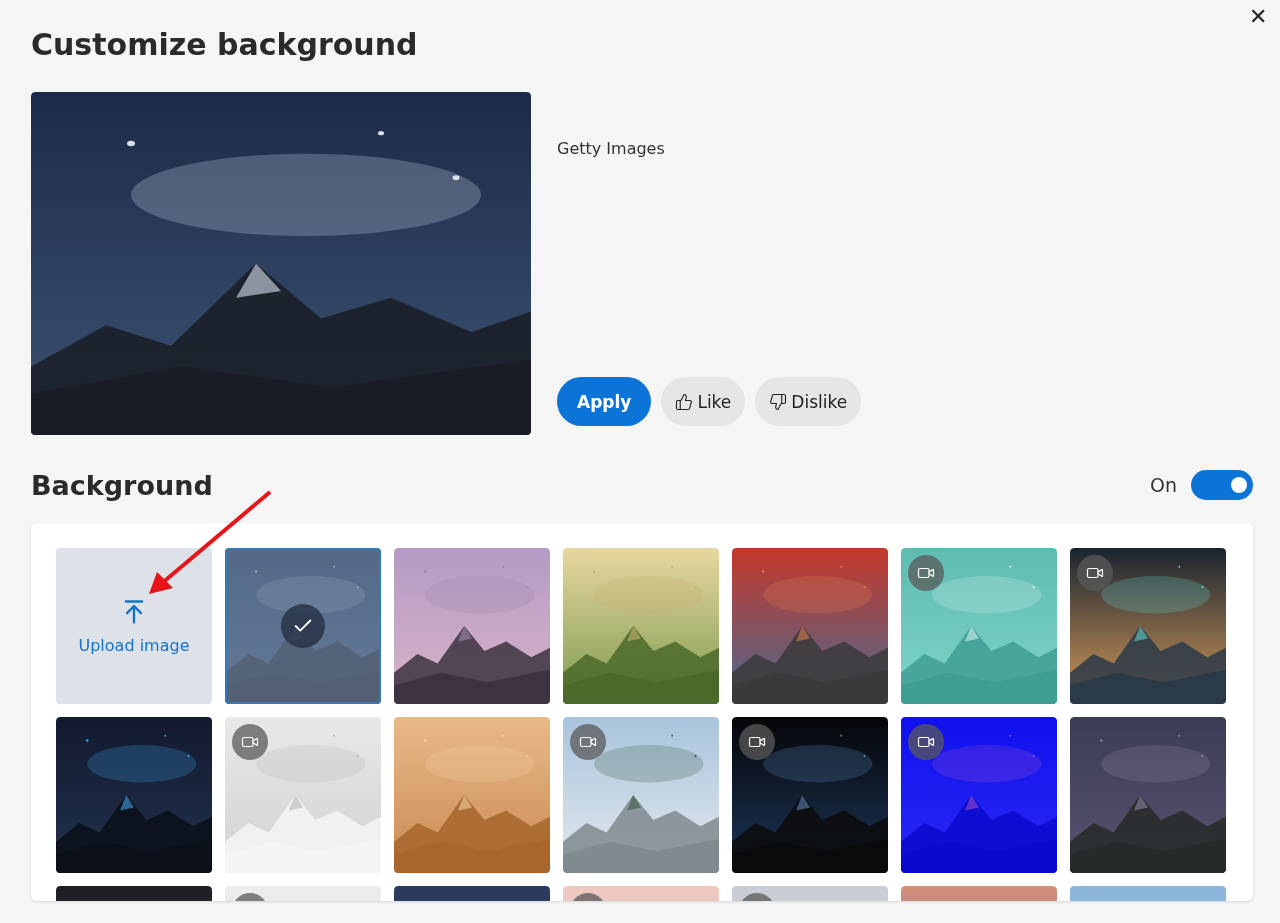 The width and height of the screenshot is (1280, 923). What do you see at coordinates (778, 401) in the screenshot?
I see `thumbs-down-icon` at bounding box center [778, 401].